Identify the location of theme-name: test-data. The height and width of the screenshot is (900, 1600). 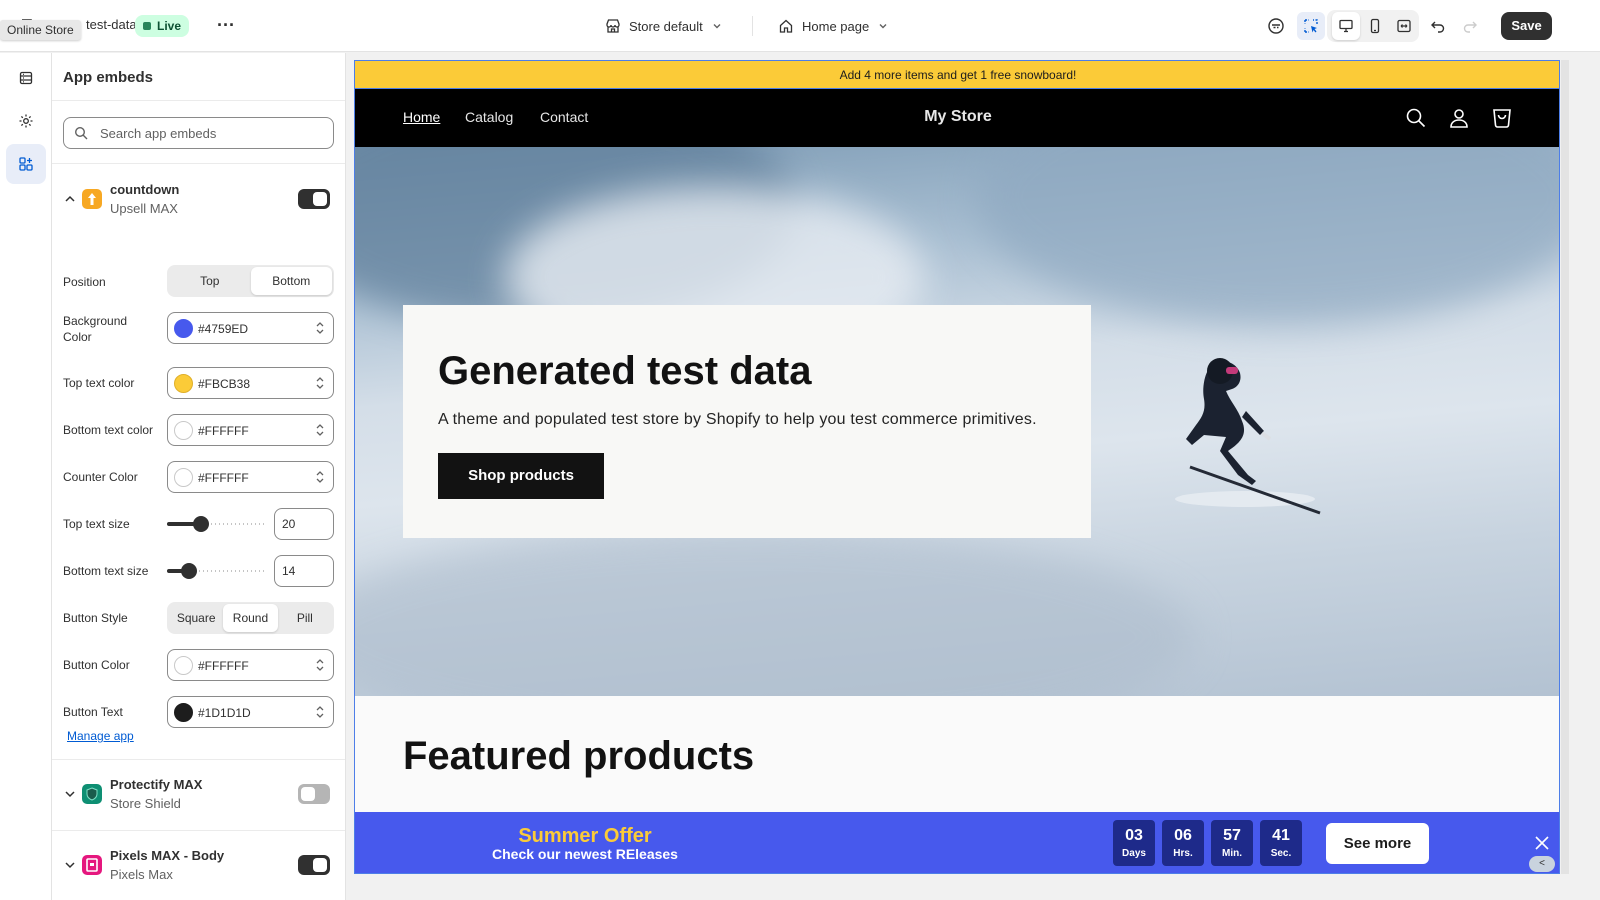
(111, 24).